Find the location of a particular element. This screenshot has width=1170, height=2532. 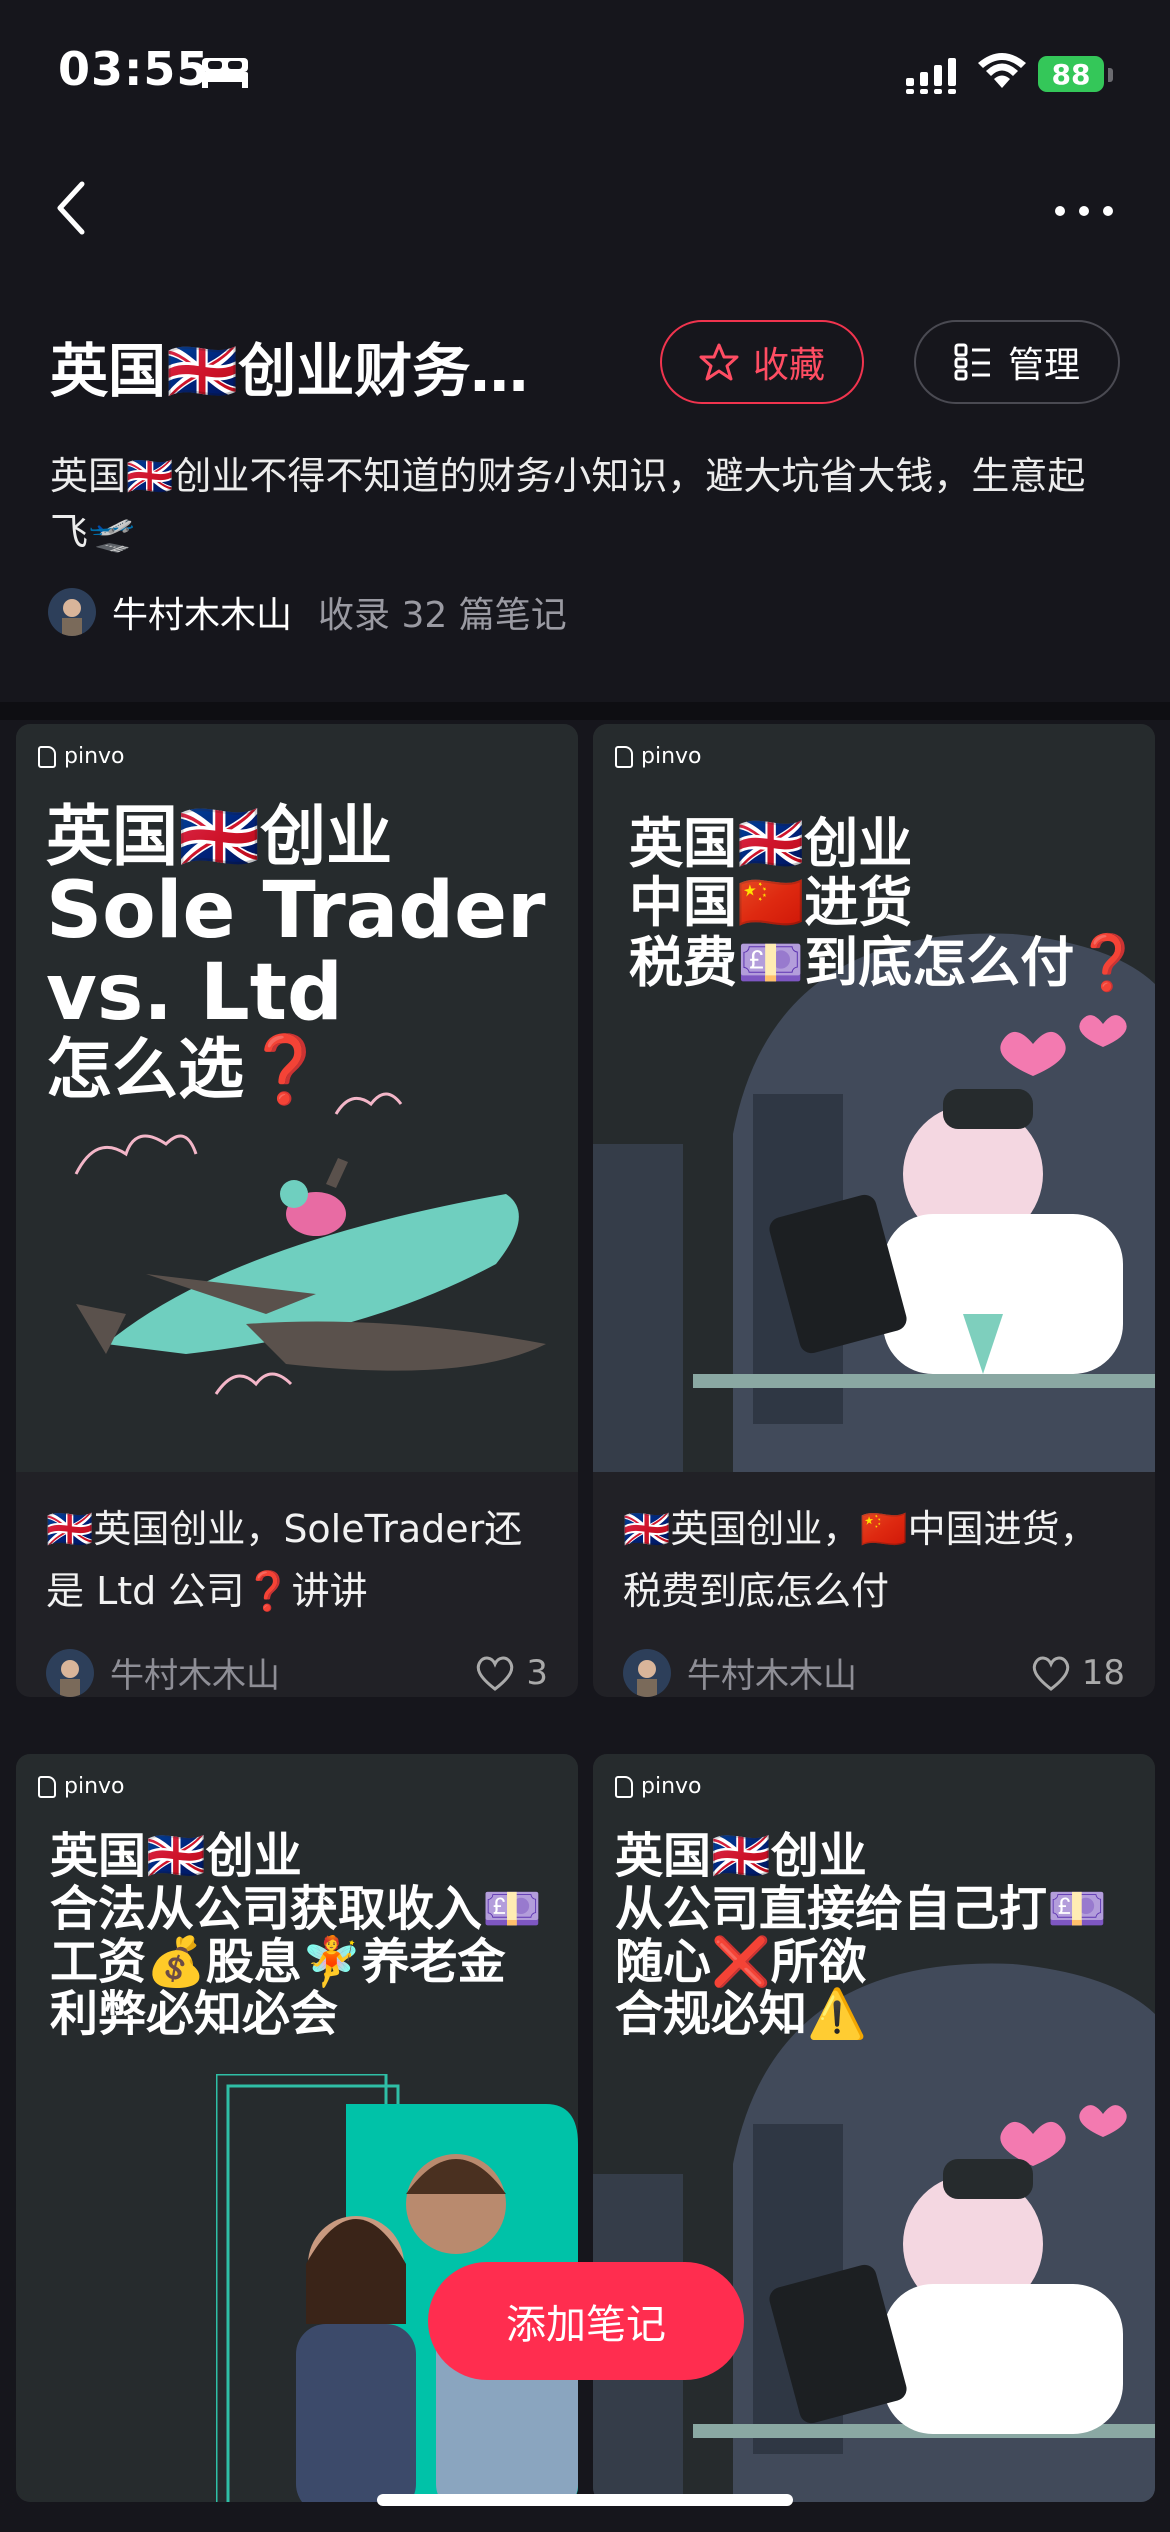

status-time: 03:55 is located at coordinates (134, 69).